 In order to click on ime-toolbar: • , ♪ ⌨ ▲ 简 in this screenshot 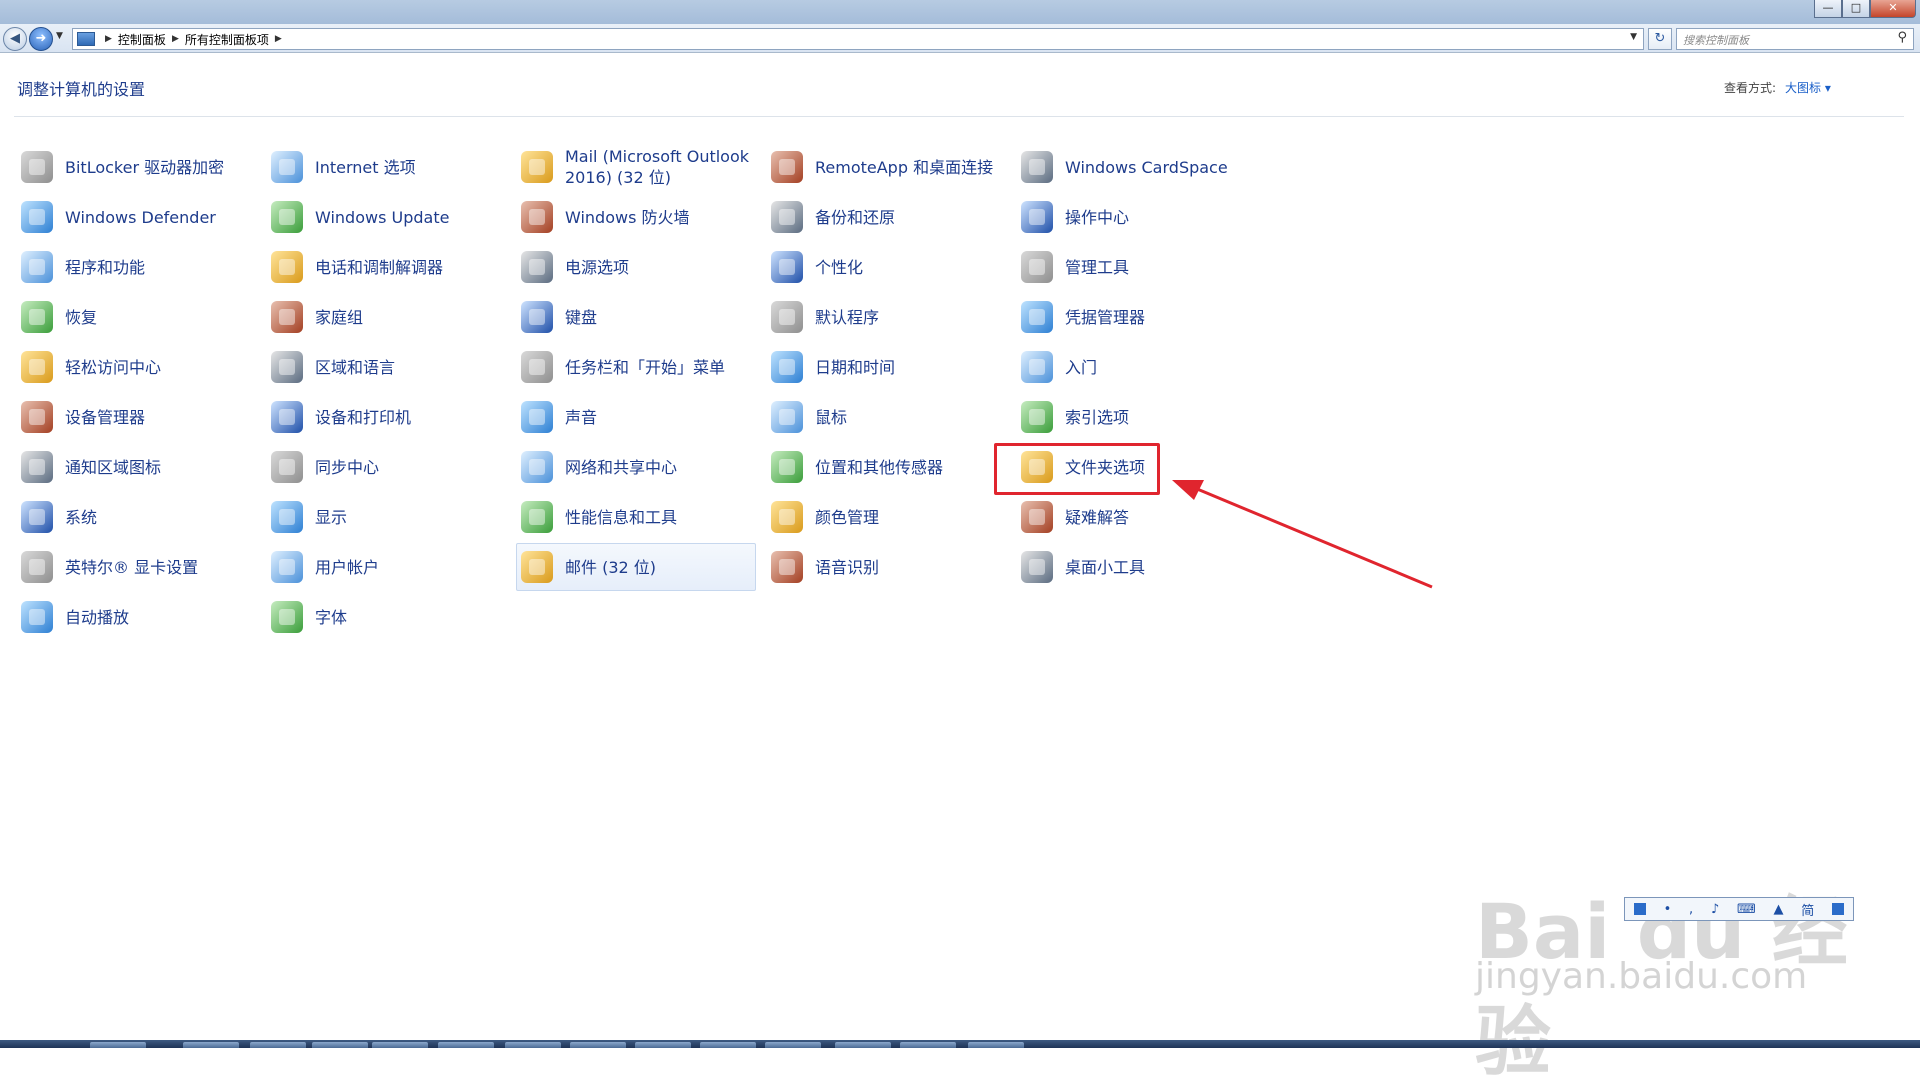, I will do `click(1739, 909)`.